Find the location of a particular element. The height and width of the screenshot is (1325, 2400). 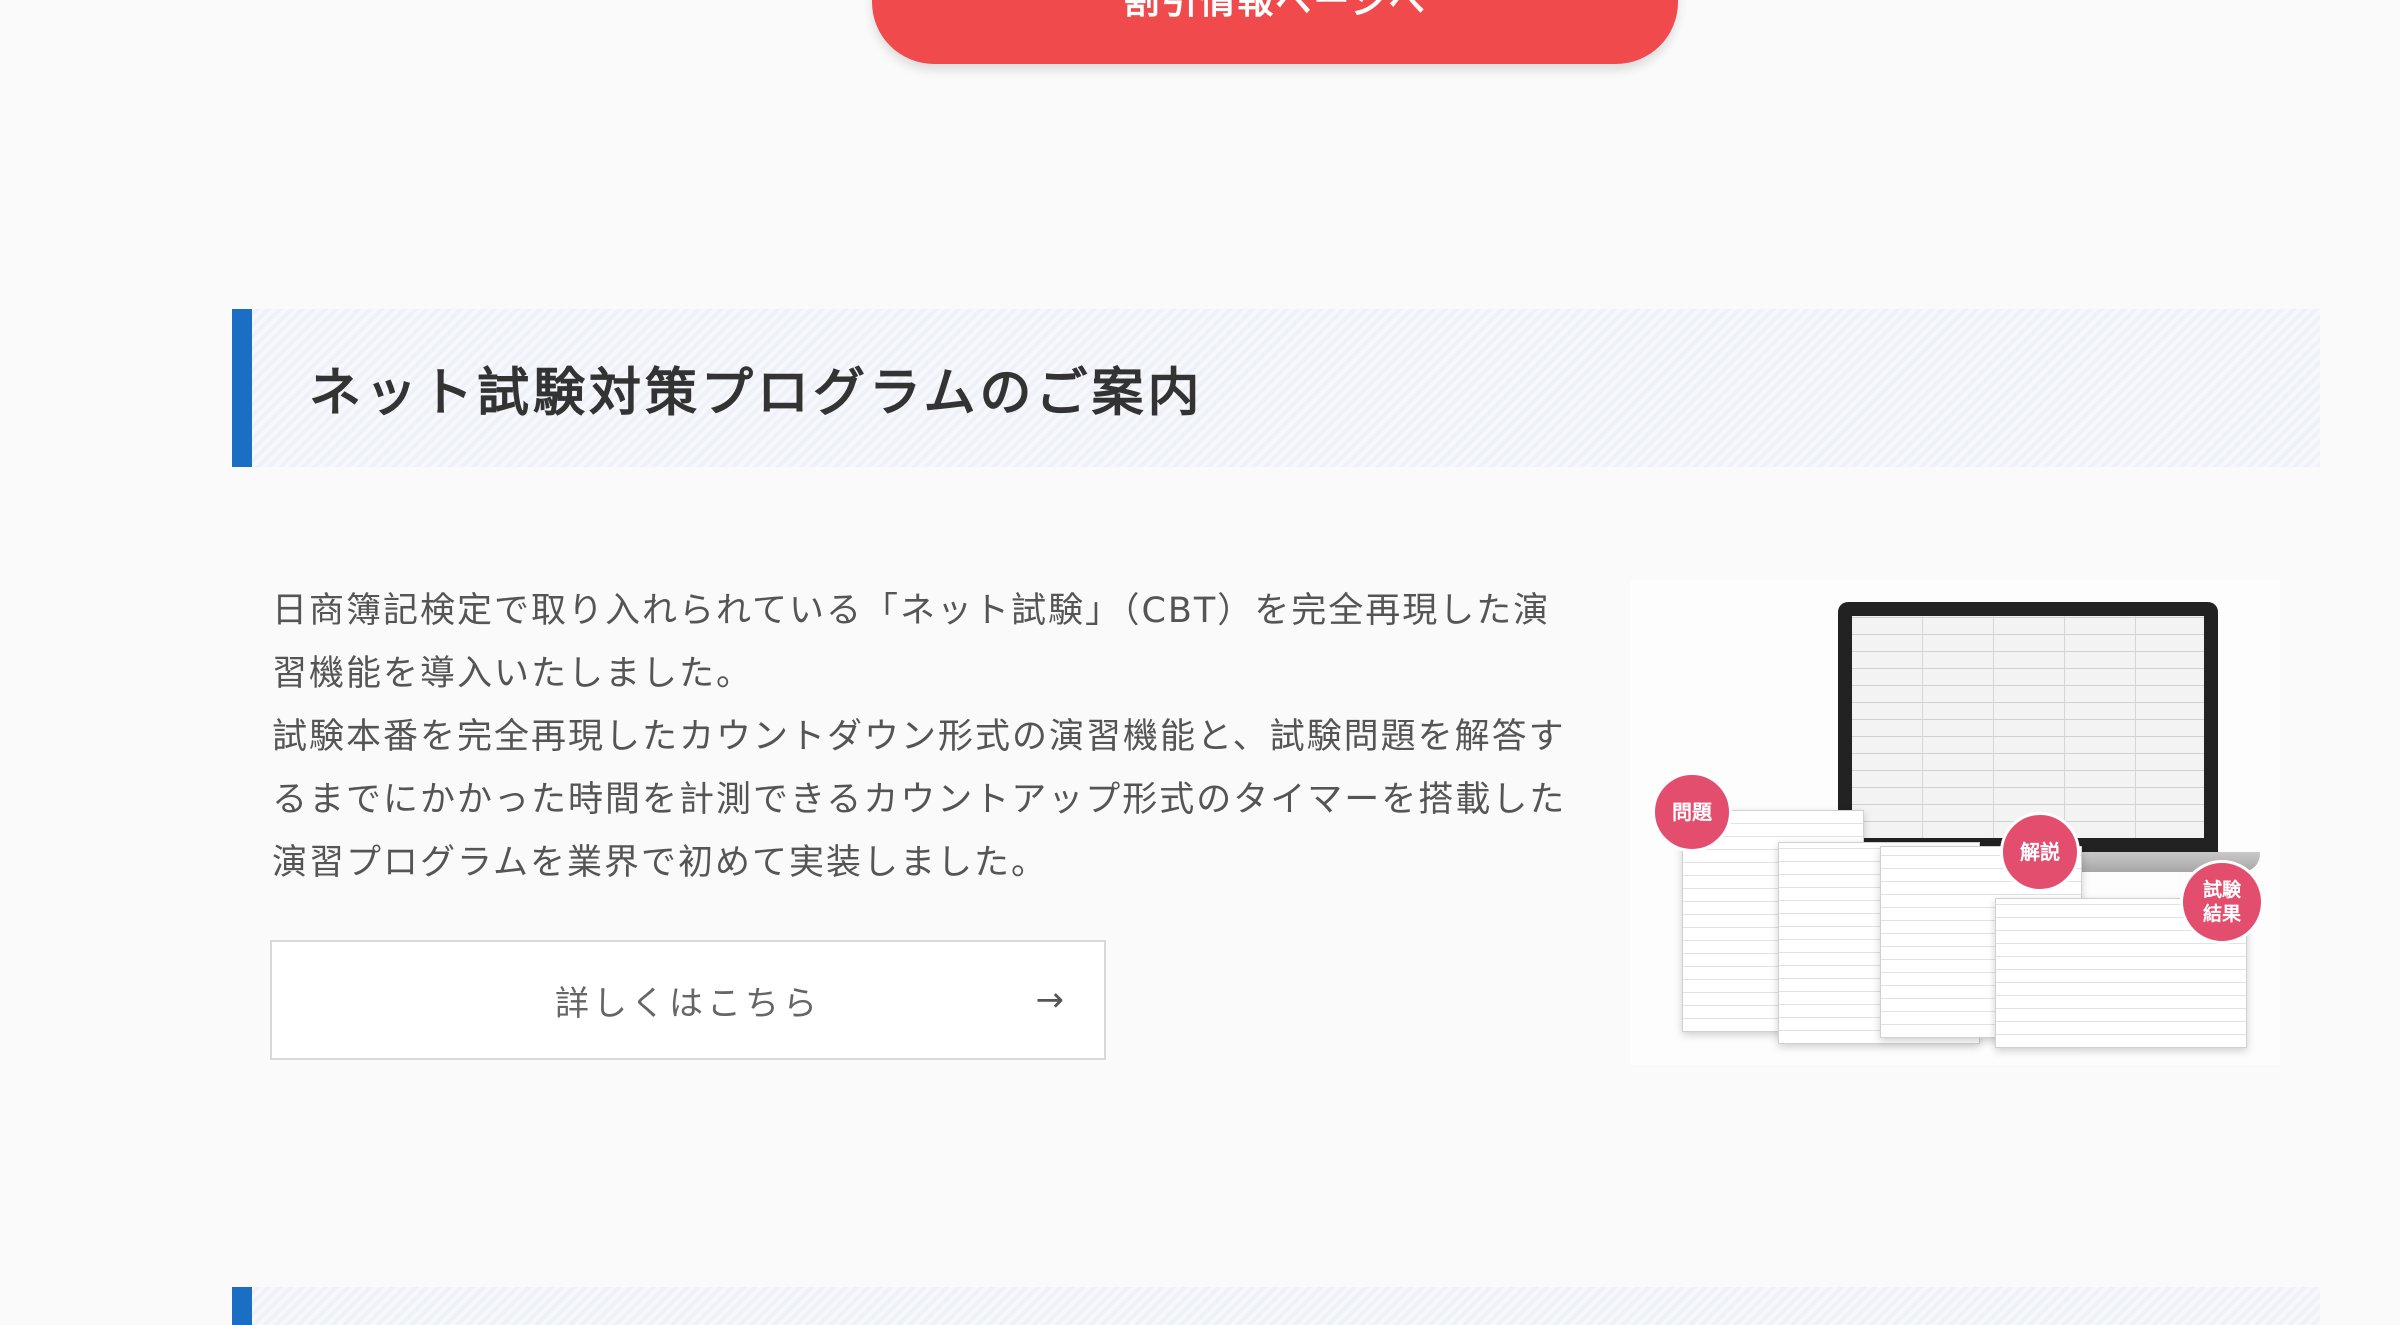

discount-info-button: 割引情報ページへ is located at coordinates (1275, 32).